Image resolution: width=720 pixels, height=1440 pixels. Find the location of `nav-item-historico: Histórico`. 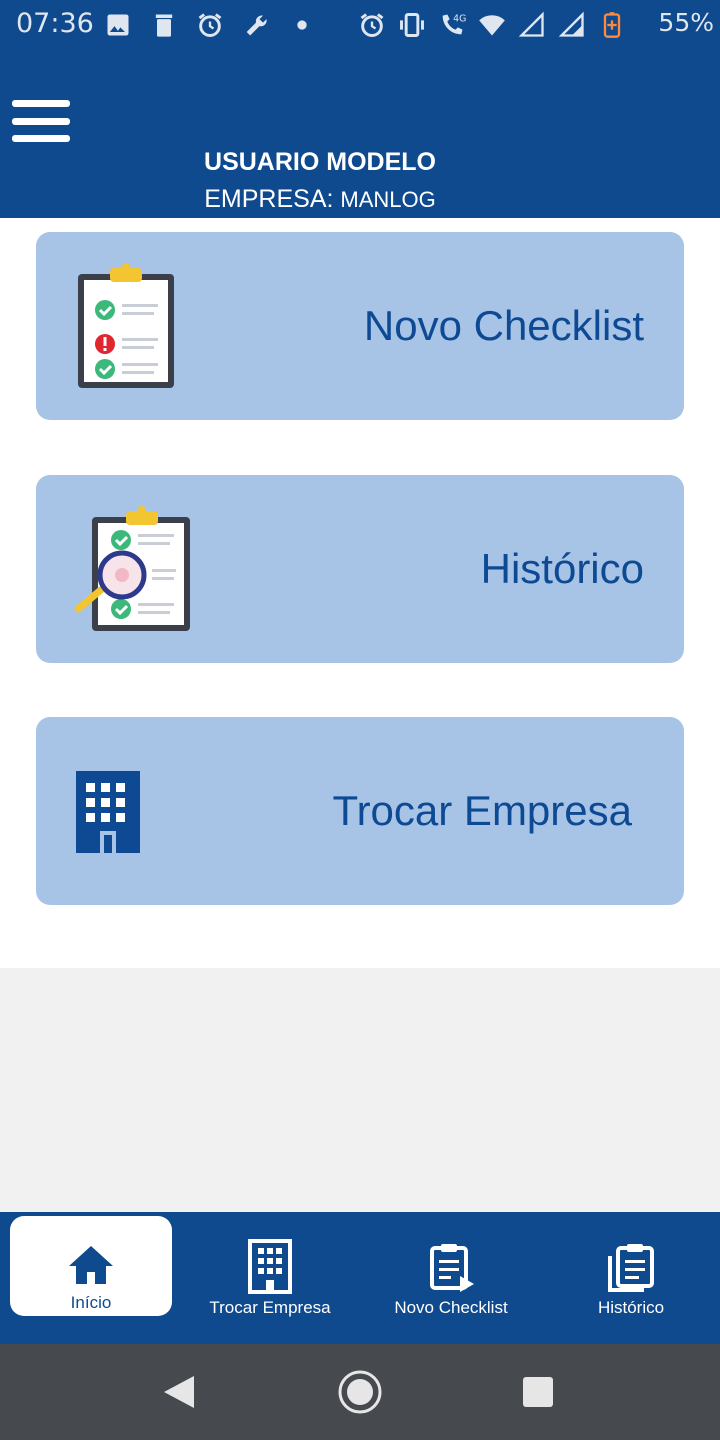

nav-item-historico: Histórico is located at coordinates (631, 1278).